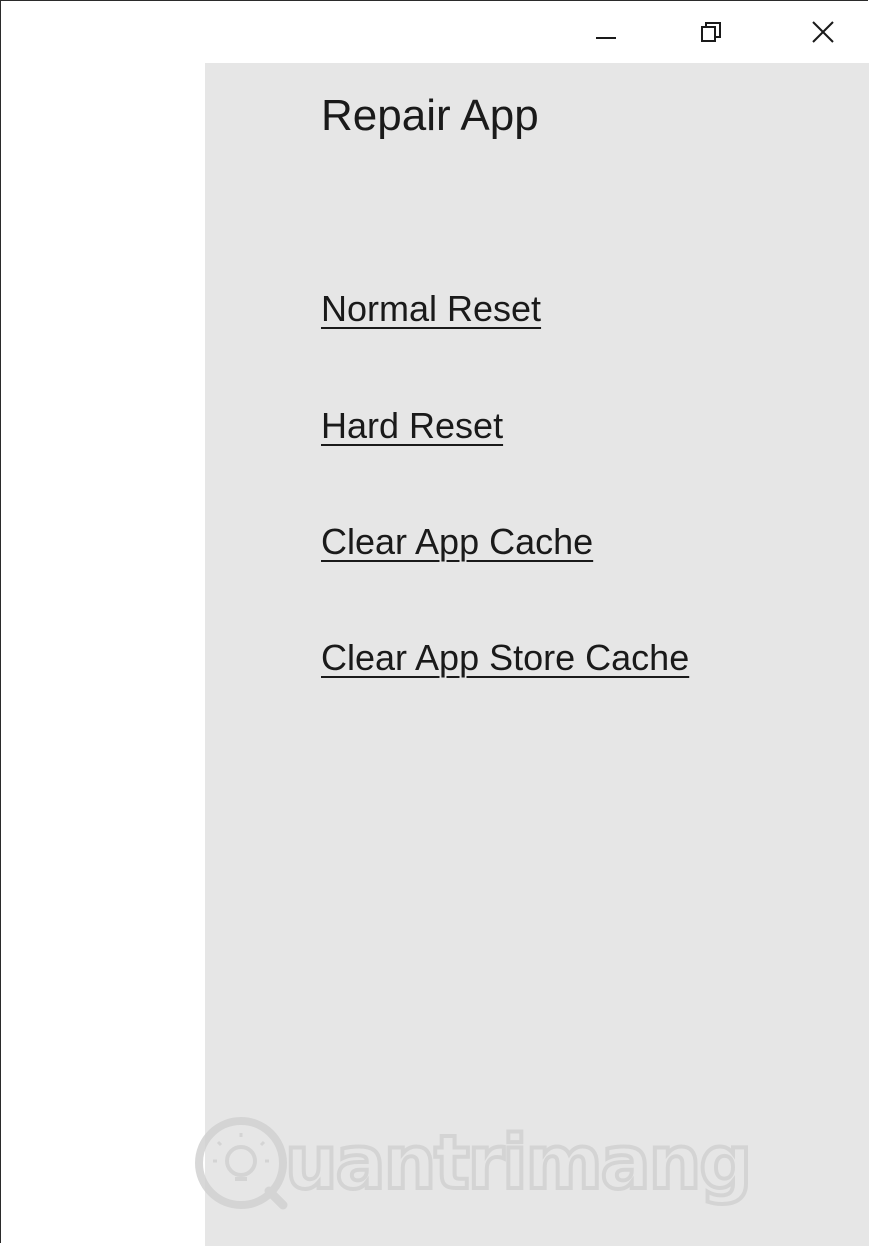 The width and height of the screenshot is (870, 1246). Describe the element at coordinates (412, 426) in the screenshot. I see `hard-reset-link: Hard Reset` at that location.